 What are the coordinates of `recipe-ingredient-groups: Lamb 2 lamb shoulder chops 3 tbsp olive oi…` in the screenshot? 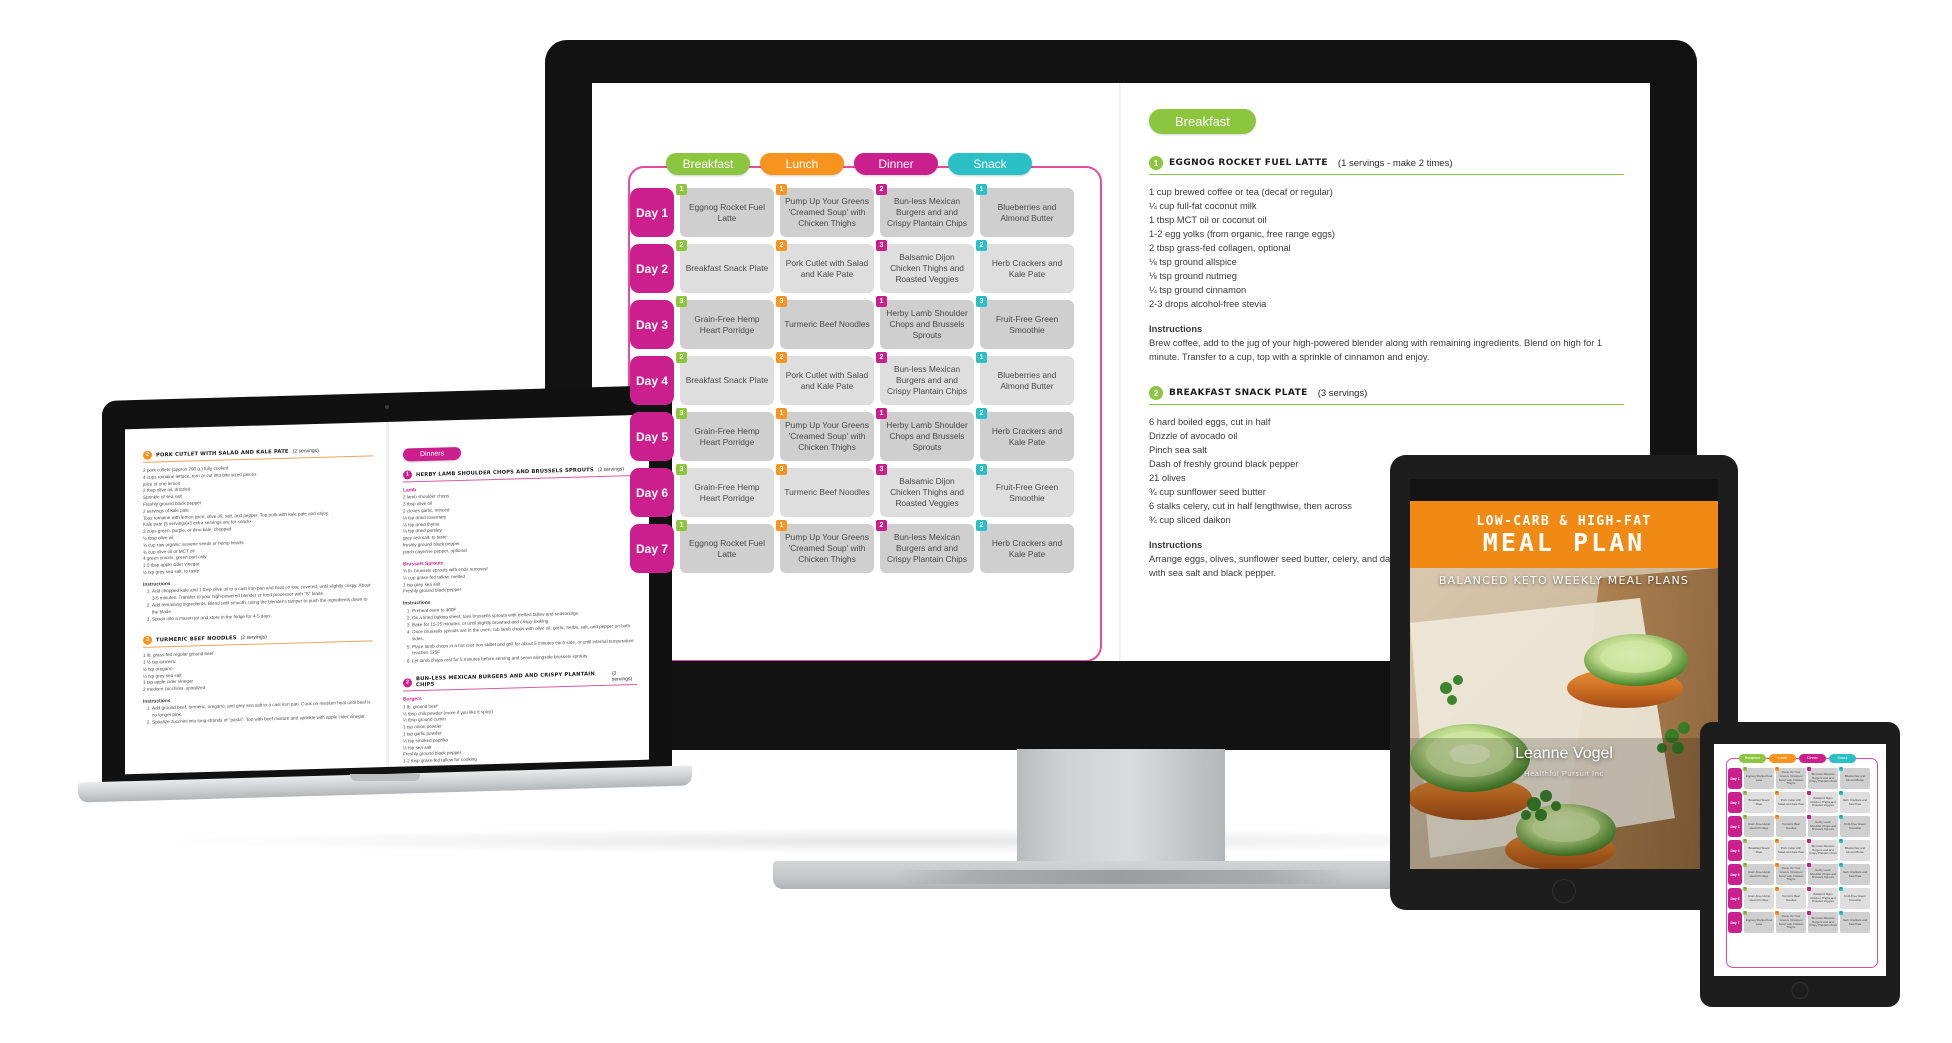 It's located at (520, 538).